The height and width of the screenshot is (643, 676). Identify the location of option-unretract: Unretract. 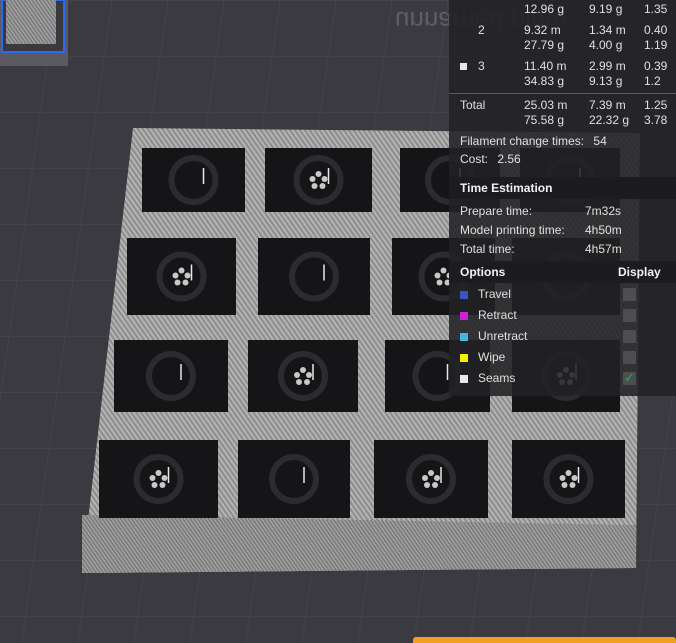
(562, 337).